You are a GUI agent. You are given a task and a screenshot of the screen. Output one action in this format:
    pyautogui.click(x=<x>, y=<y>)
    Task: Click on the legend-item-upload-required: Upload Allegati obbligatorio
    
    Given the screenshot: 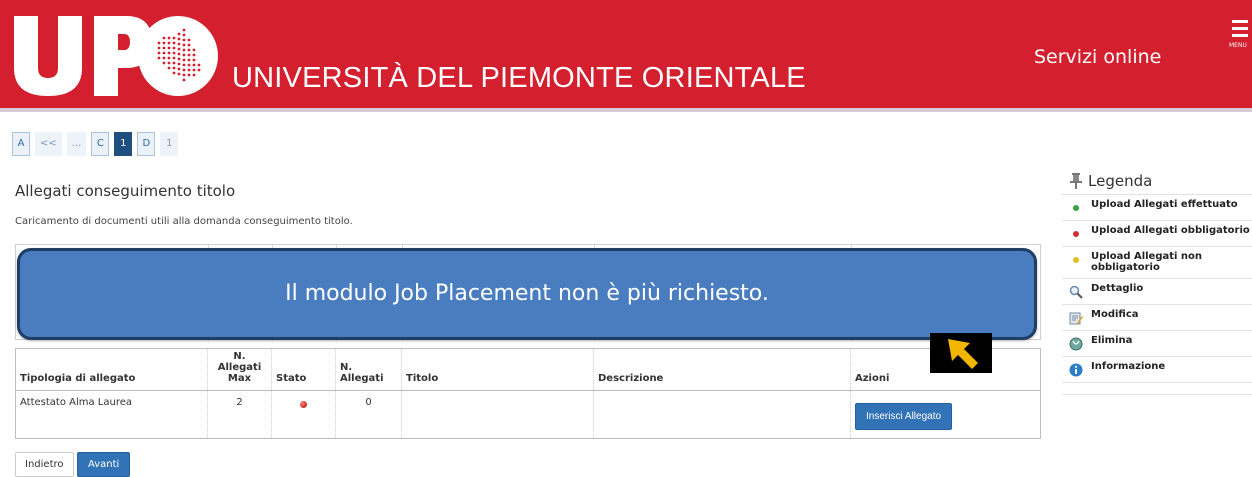 What is the action you would take?
    pyautogui.click(x=1157, y=234)
    